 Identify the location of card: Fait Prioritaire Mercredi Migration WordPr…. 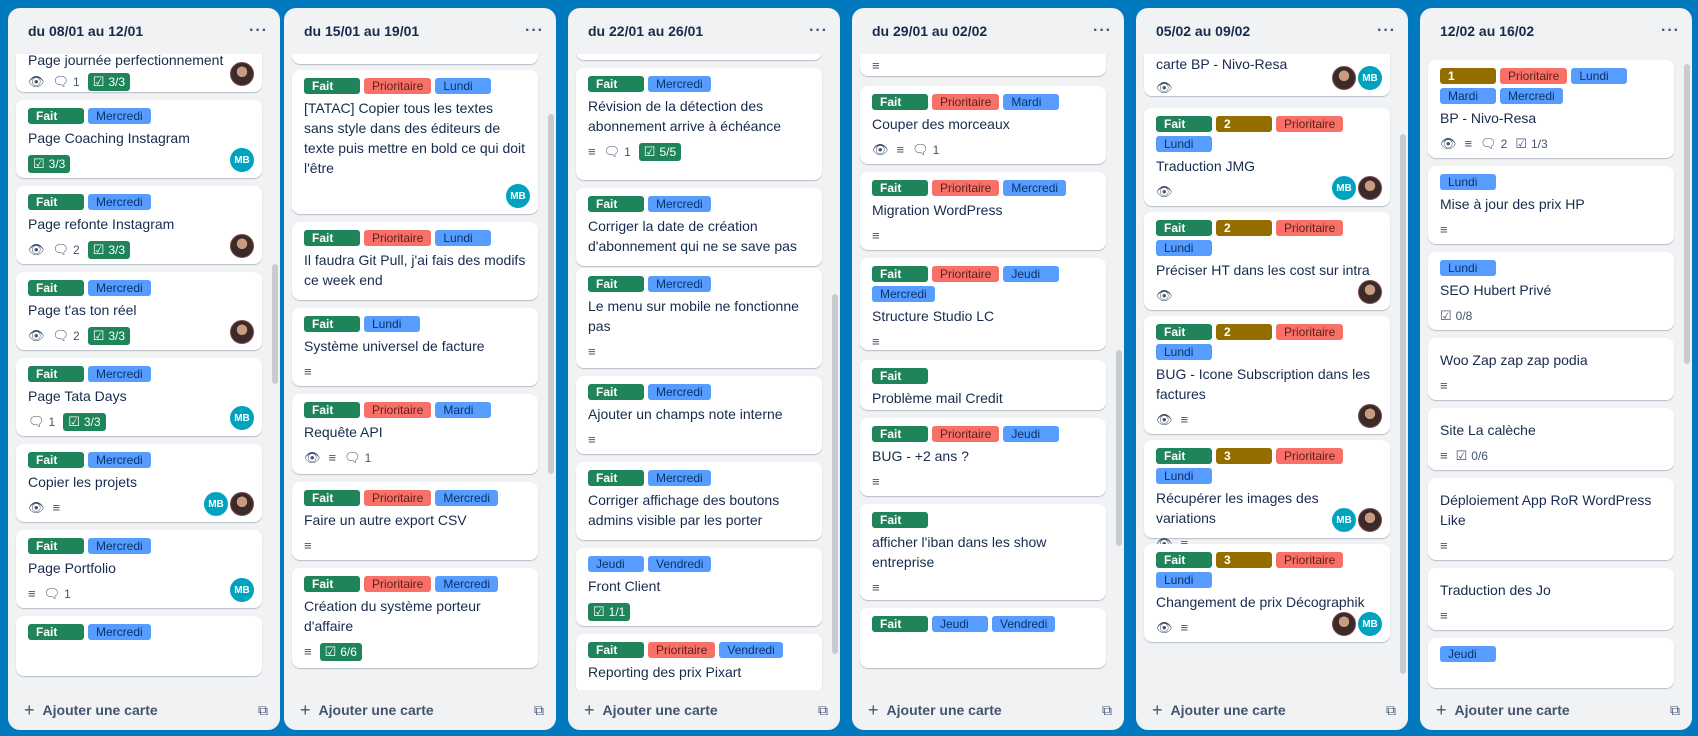
(983, 211).